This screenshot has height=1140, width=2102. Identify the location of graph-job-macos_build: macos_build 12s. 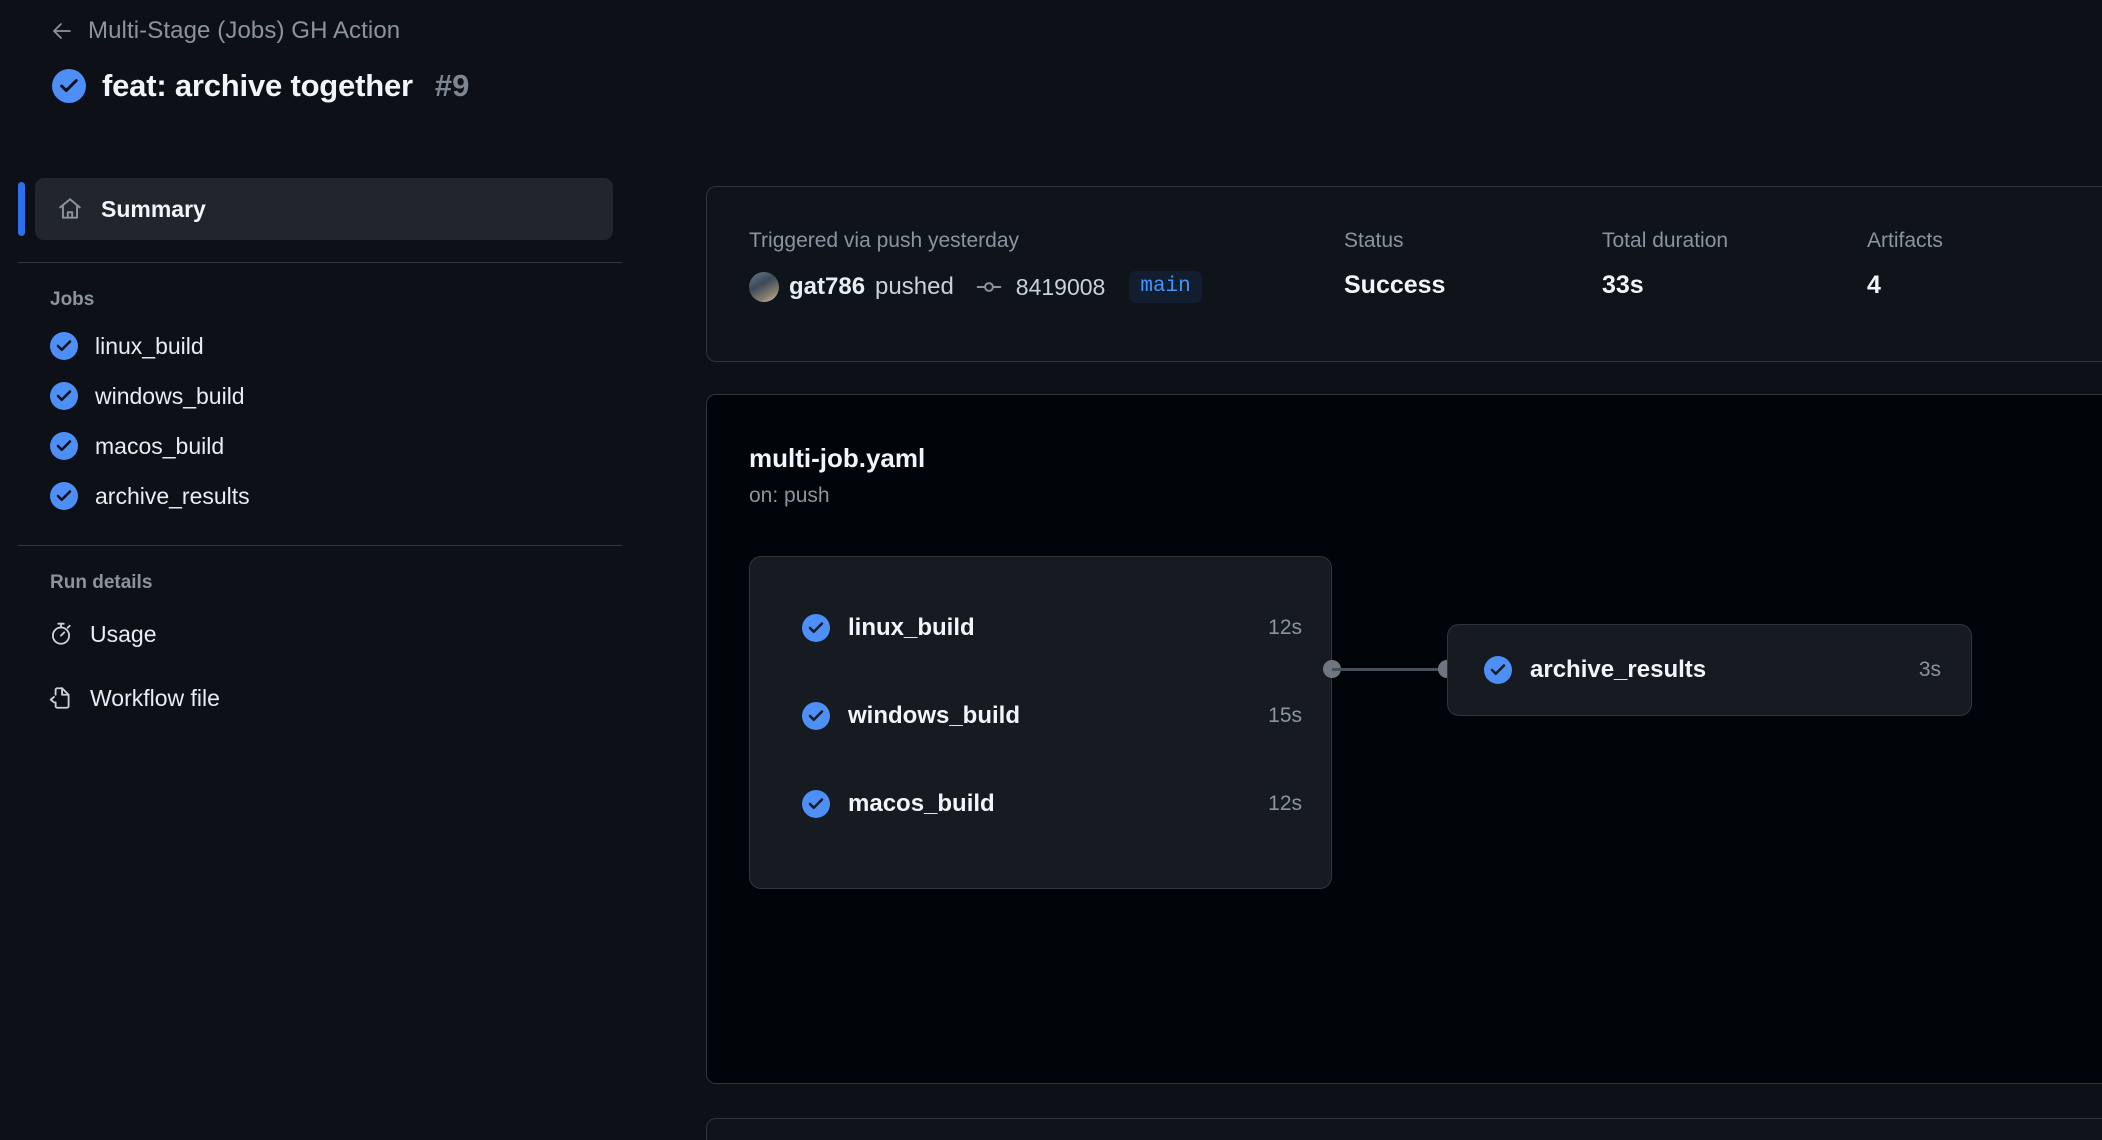
(1052, 804).